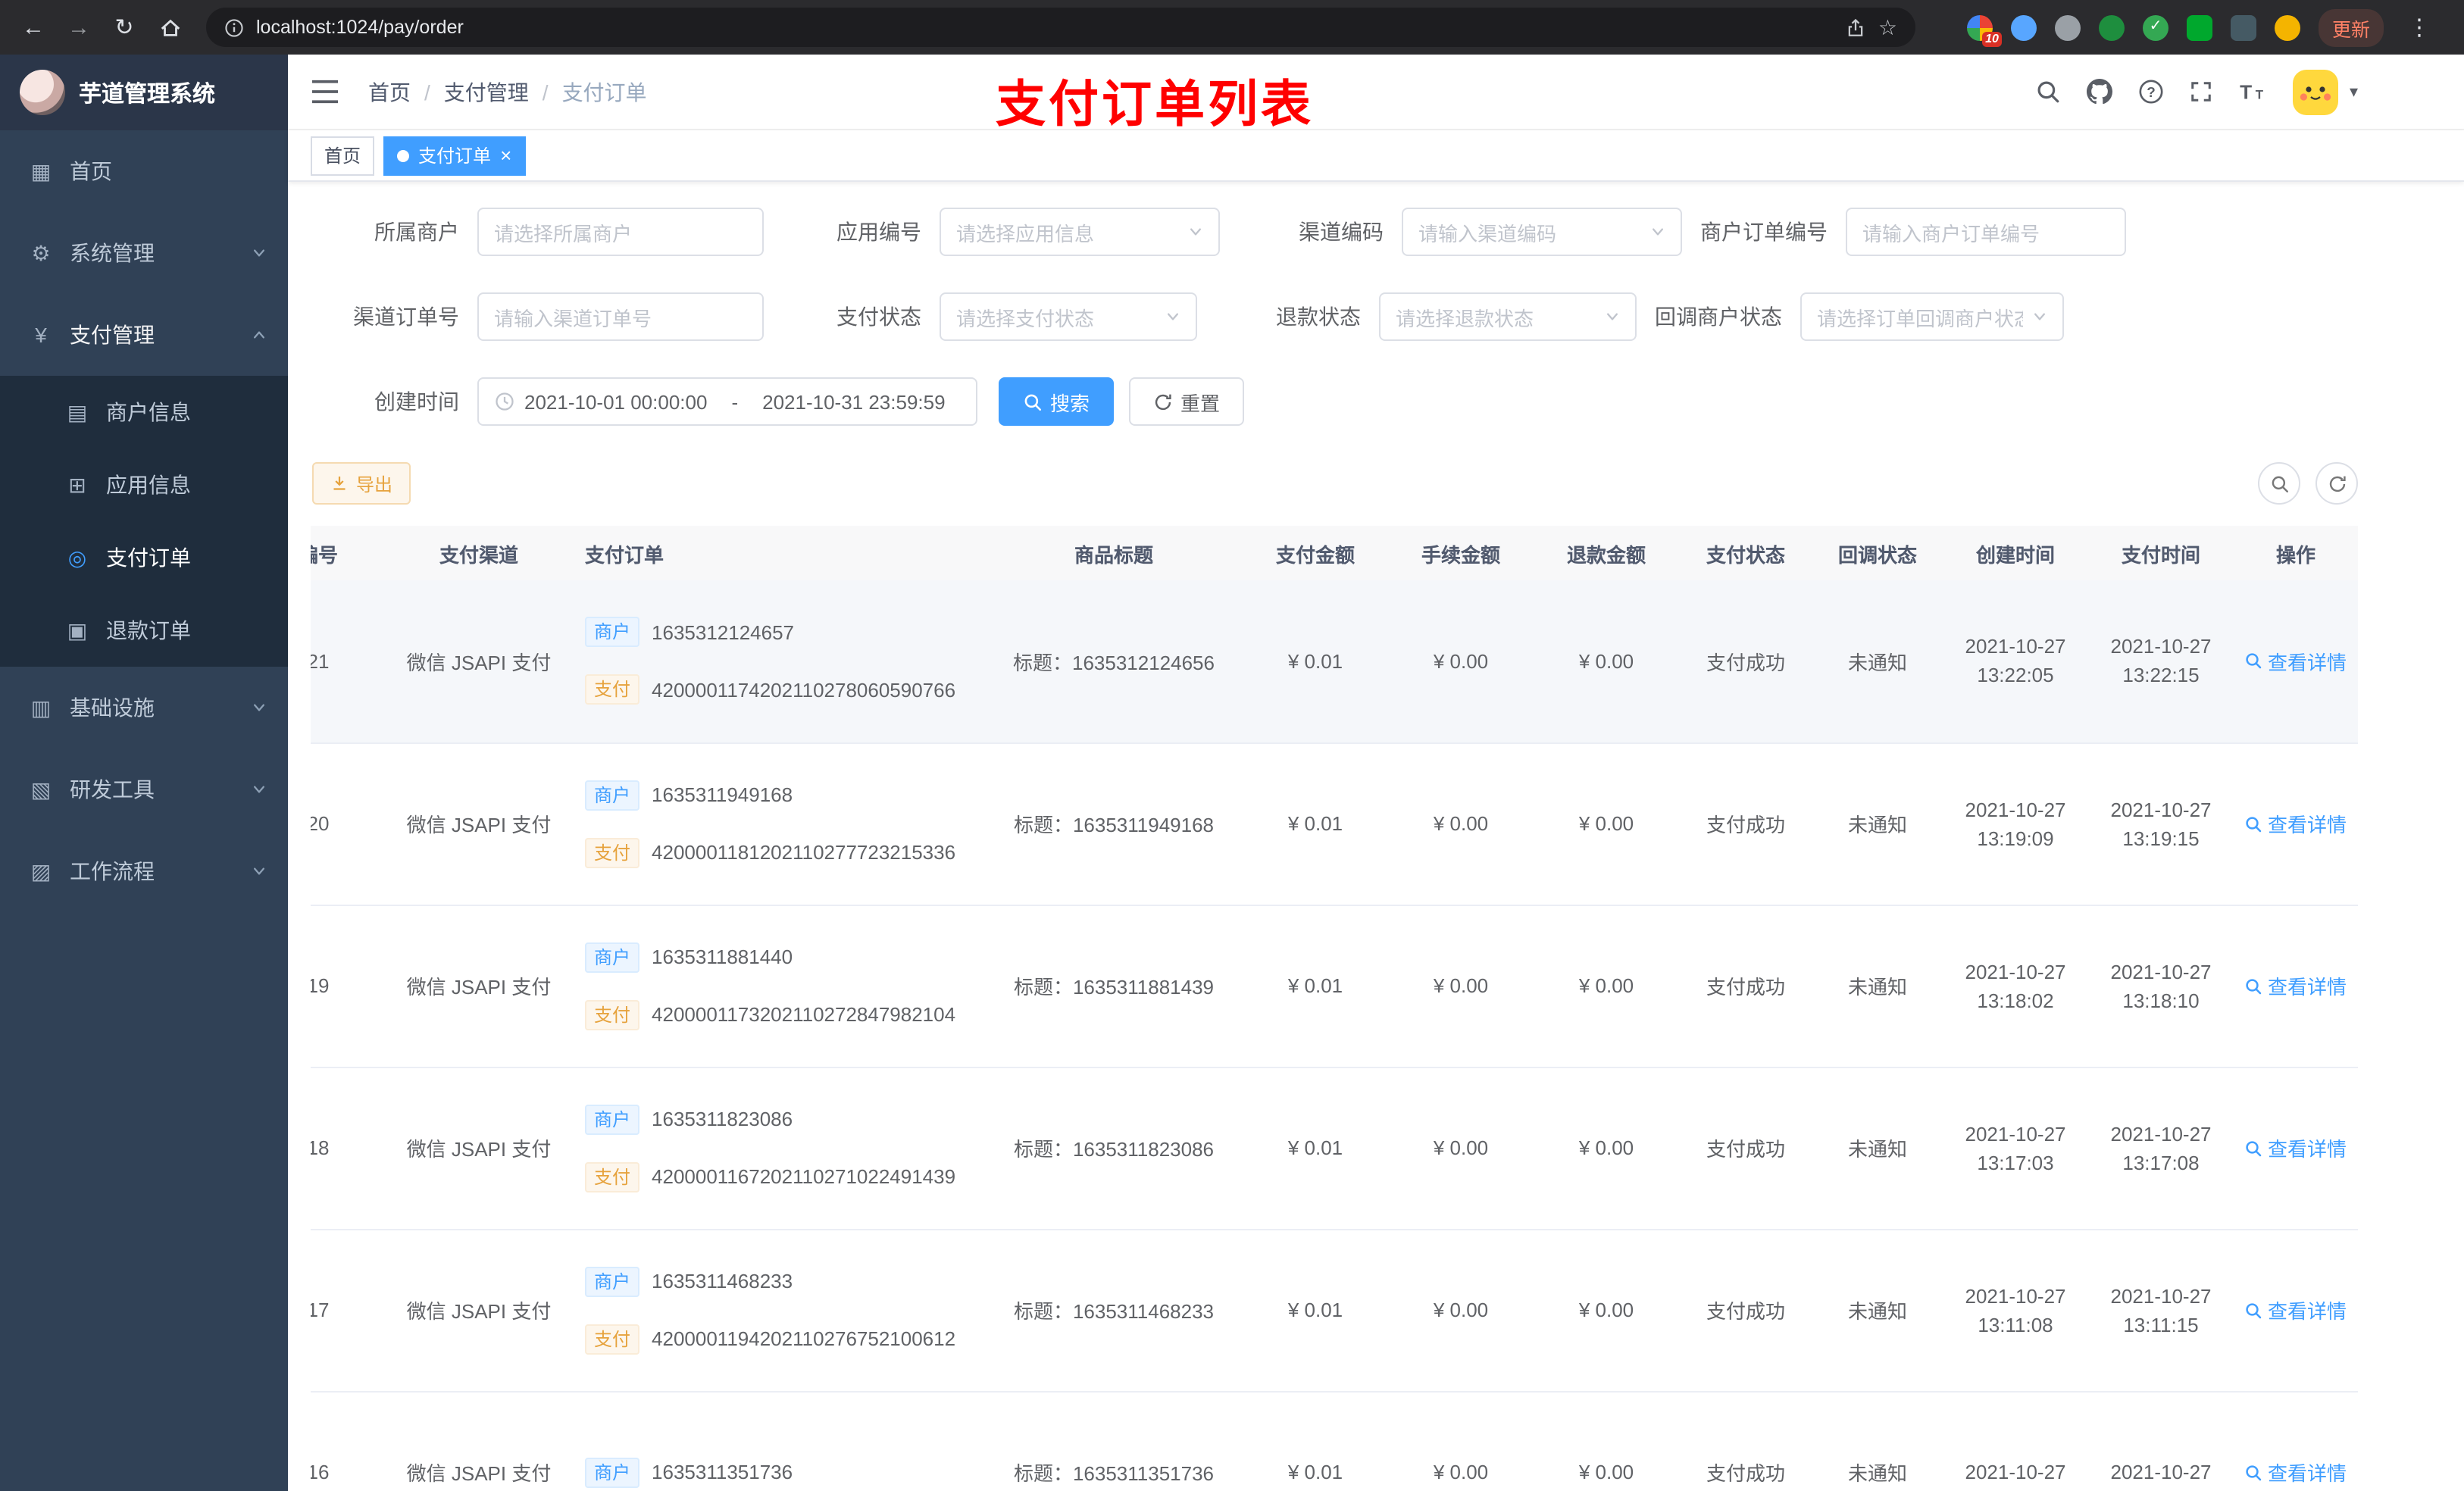  Describe the element at coordinates (2243, 27) in the screenshot. I see `extension-dark-icon` at that location.